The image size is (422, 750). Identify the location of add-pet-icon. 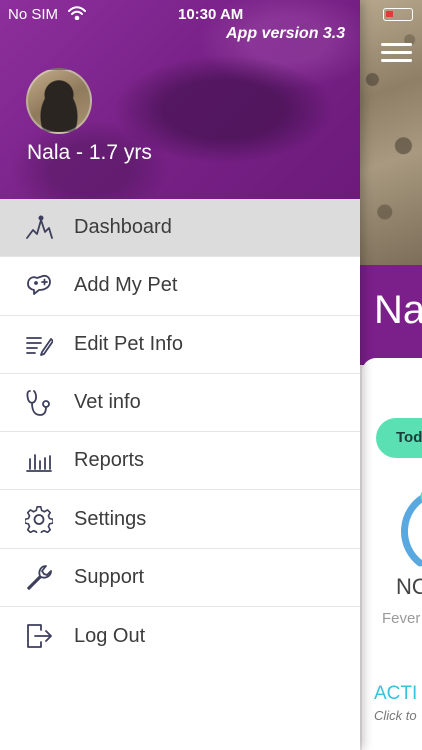
(39, 286).